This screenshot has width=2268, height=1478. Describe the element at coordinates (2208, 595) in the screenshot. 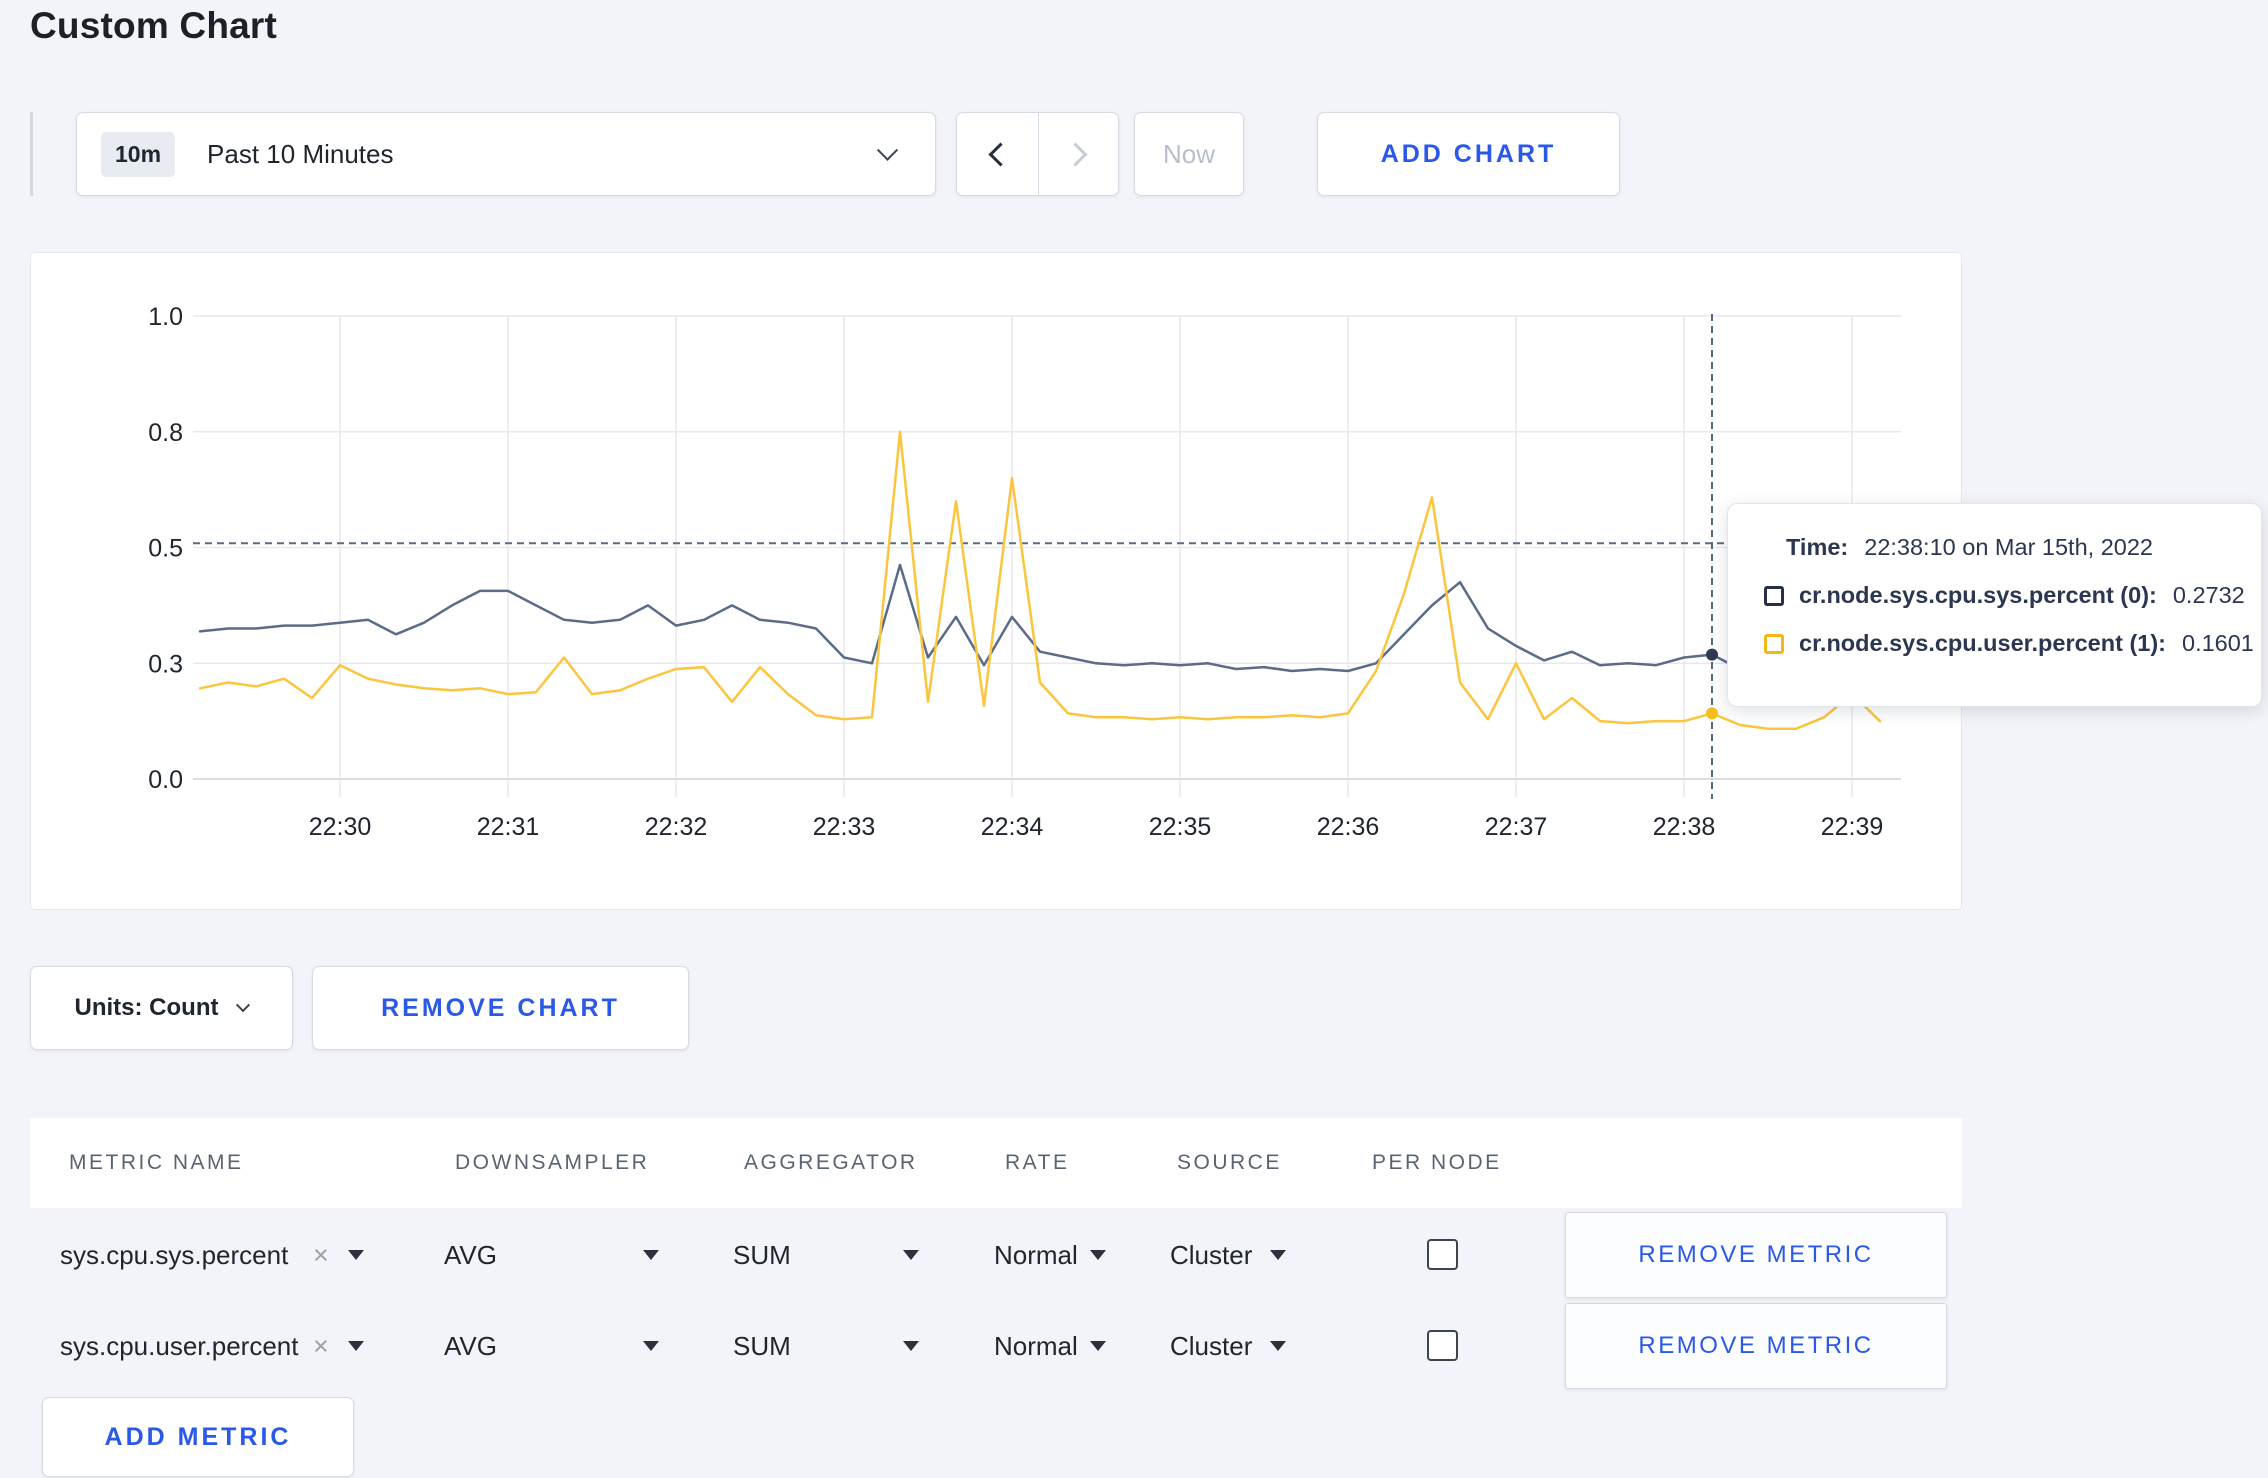

I see `tooltip-series-value: 0.2732` at that location.